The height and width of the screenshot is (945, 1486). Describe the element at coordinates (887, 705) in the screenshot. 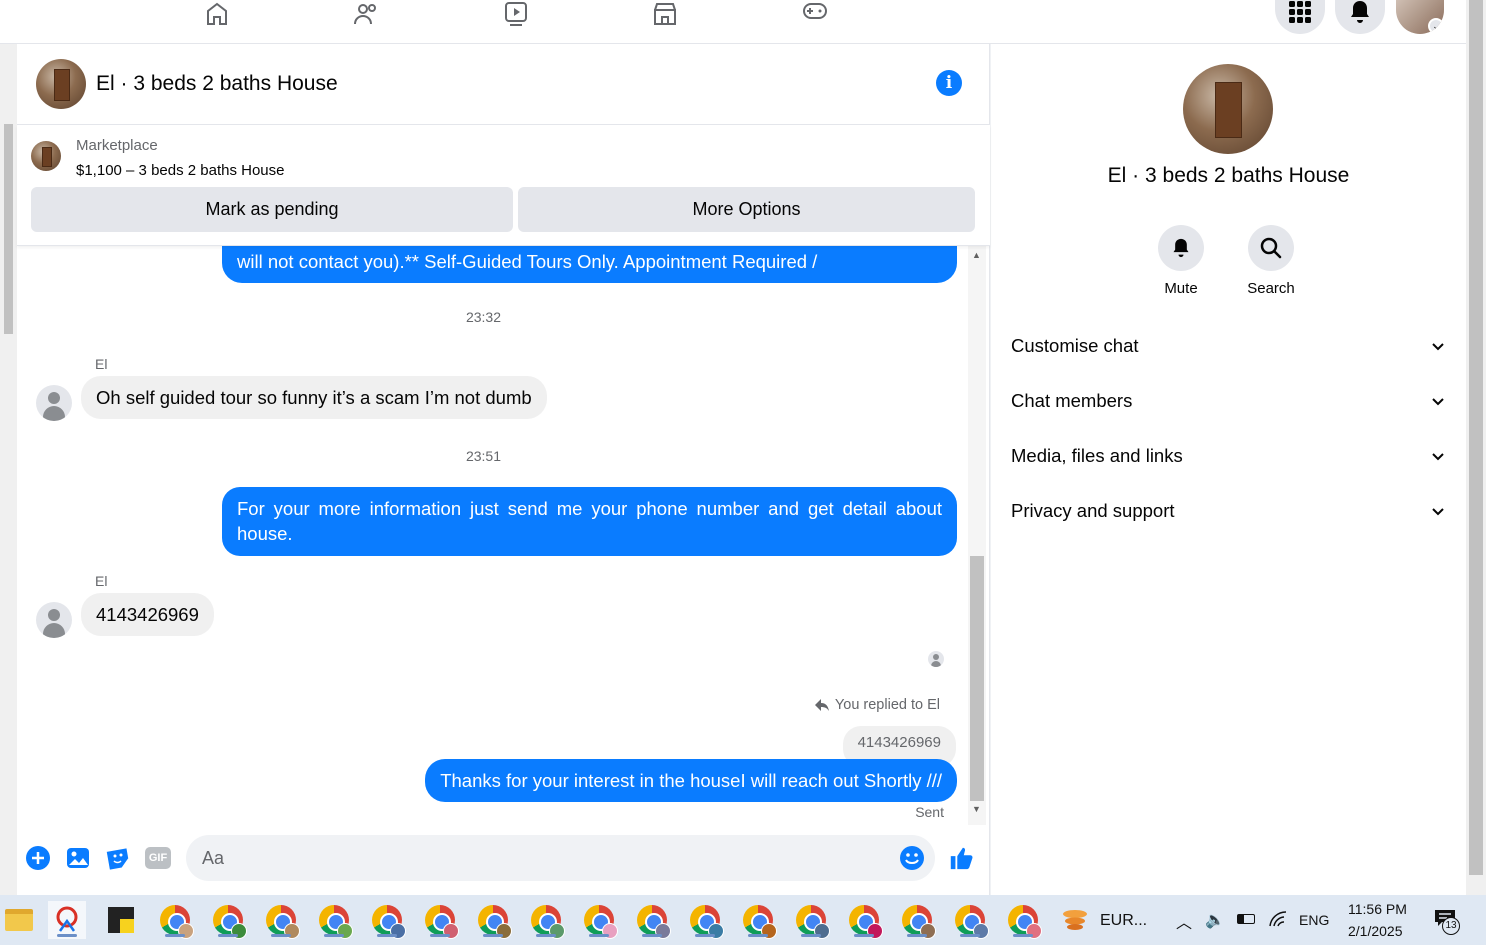

I see `reply-note-text: You replied to El` at that location.